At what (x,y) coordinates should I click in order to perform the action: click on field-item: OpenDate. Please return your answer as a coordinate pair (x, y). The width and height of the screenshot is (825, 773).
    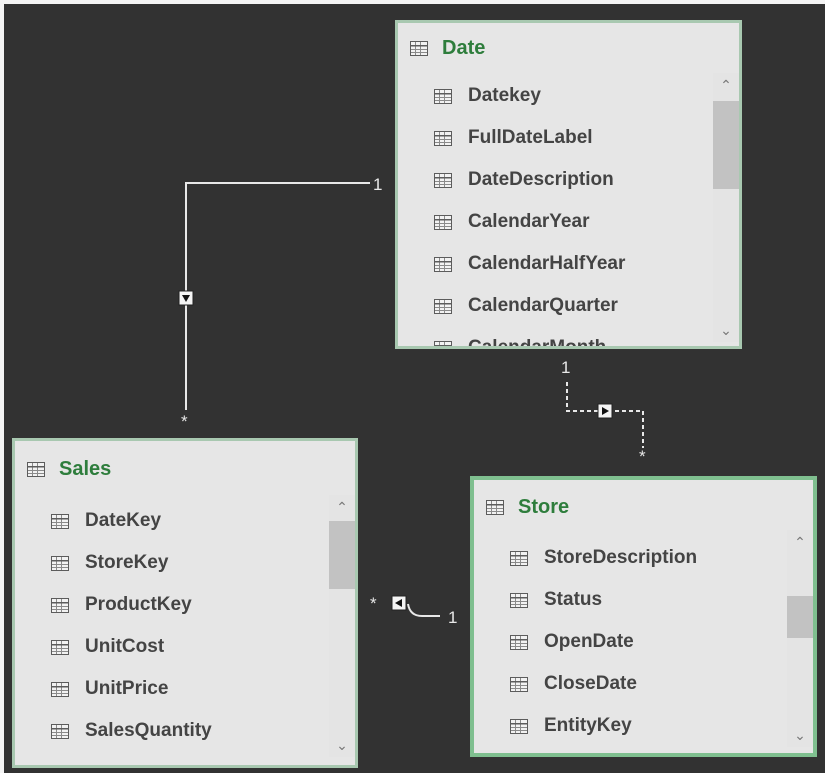
    Looking at the image, I should click on (647, 642).